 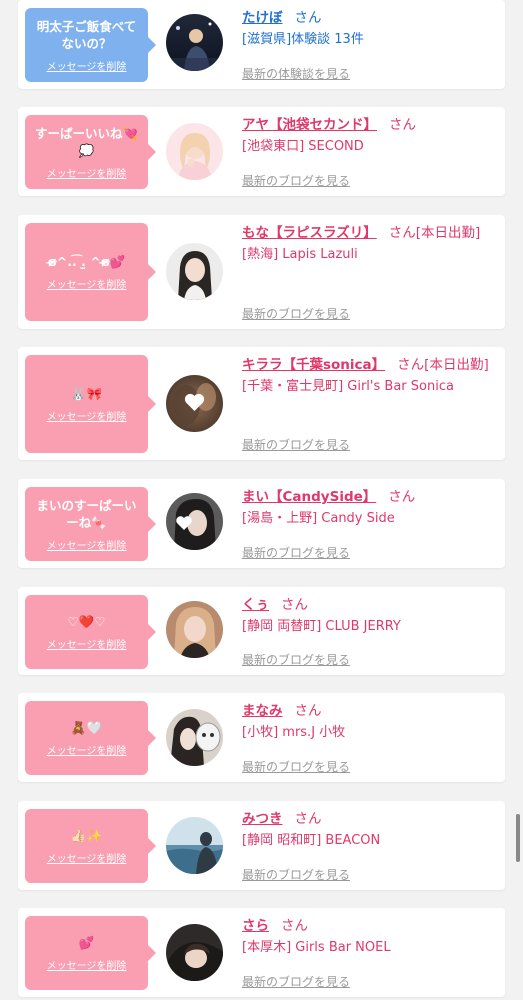 I want to click on message-bubble: まいのすーぱーいーね🍬 メッセージを削除, so click(x=90, y=524).